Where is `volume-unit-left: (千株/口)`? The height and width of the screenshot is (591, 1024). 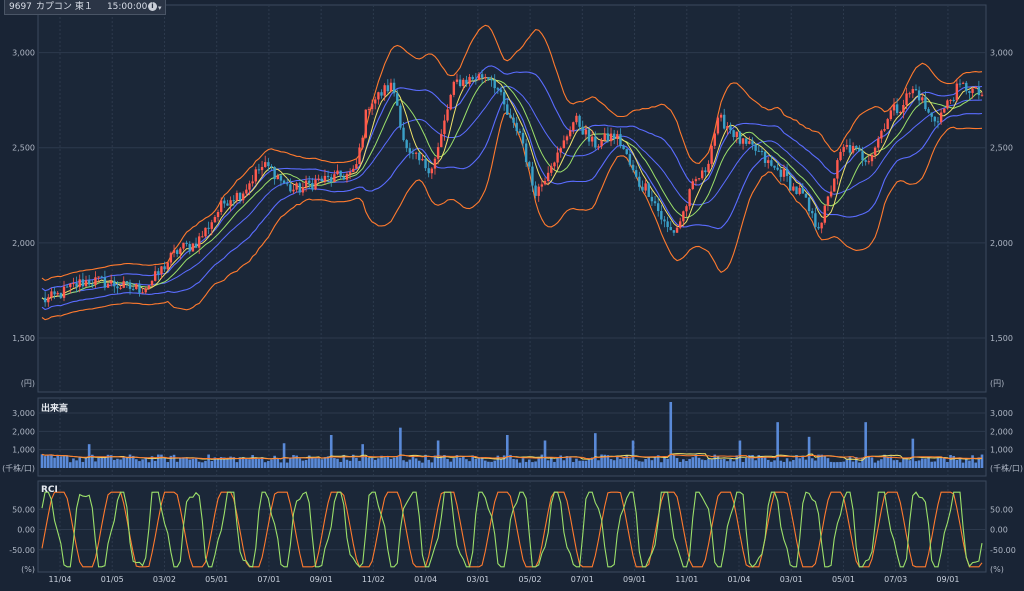 volume-unit-left: (千株/口) is located at coordinates (18, 468).